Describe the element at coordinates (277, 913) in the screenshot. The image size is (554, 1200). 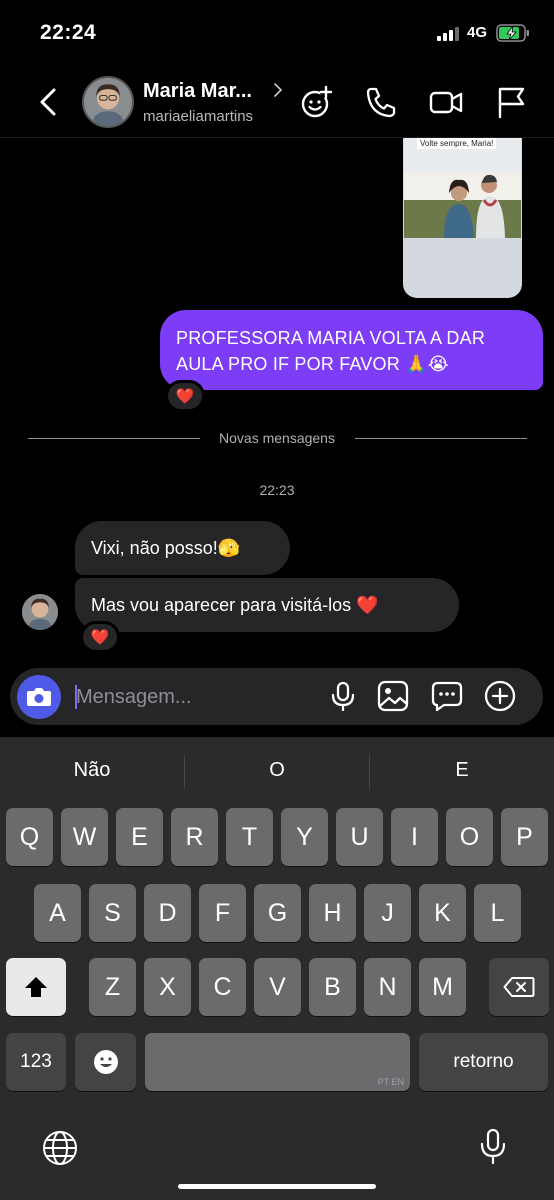
I see `key: G` at that location.